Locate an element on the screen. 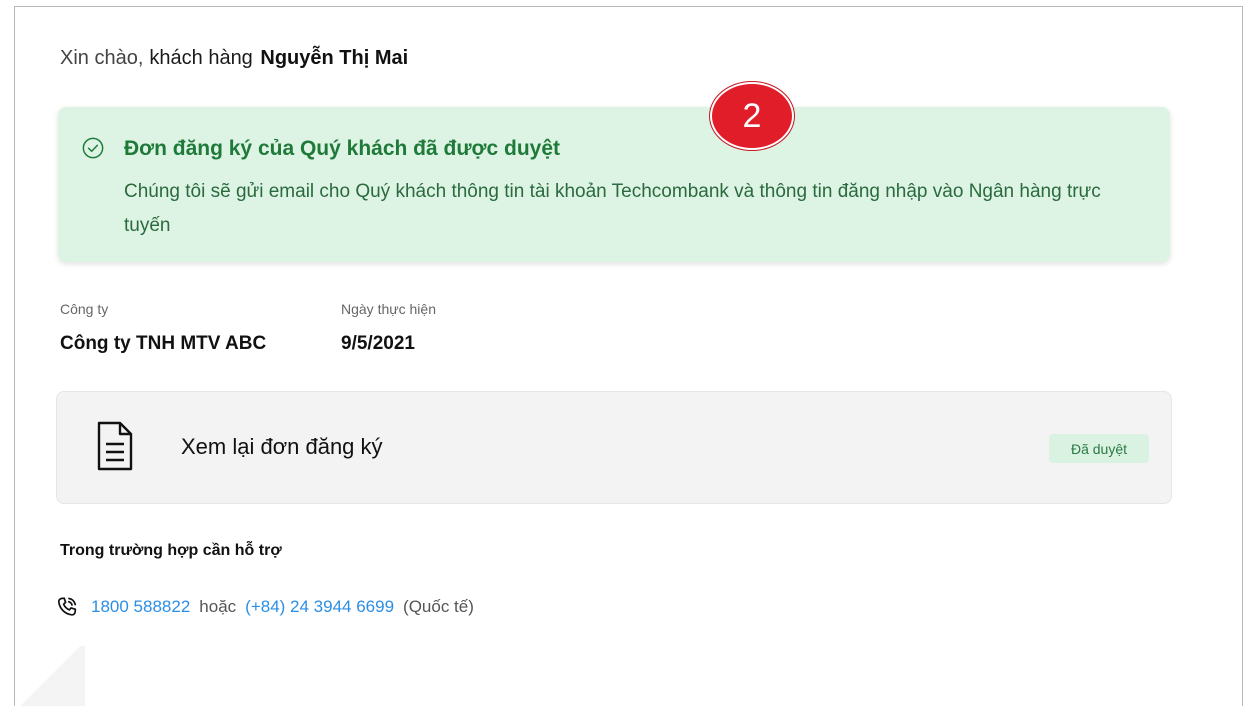 Image resolution: width=1250 pixels, height=706 pixels. greeting-hello: Xin chào, is located at coordinates (102, 58).